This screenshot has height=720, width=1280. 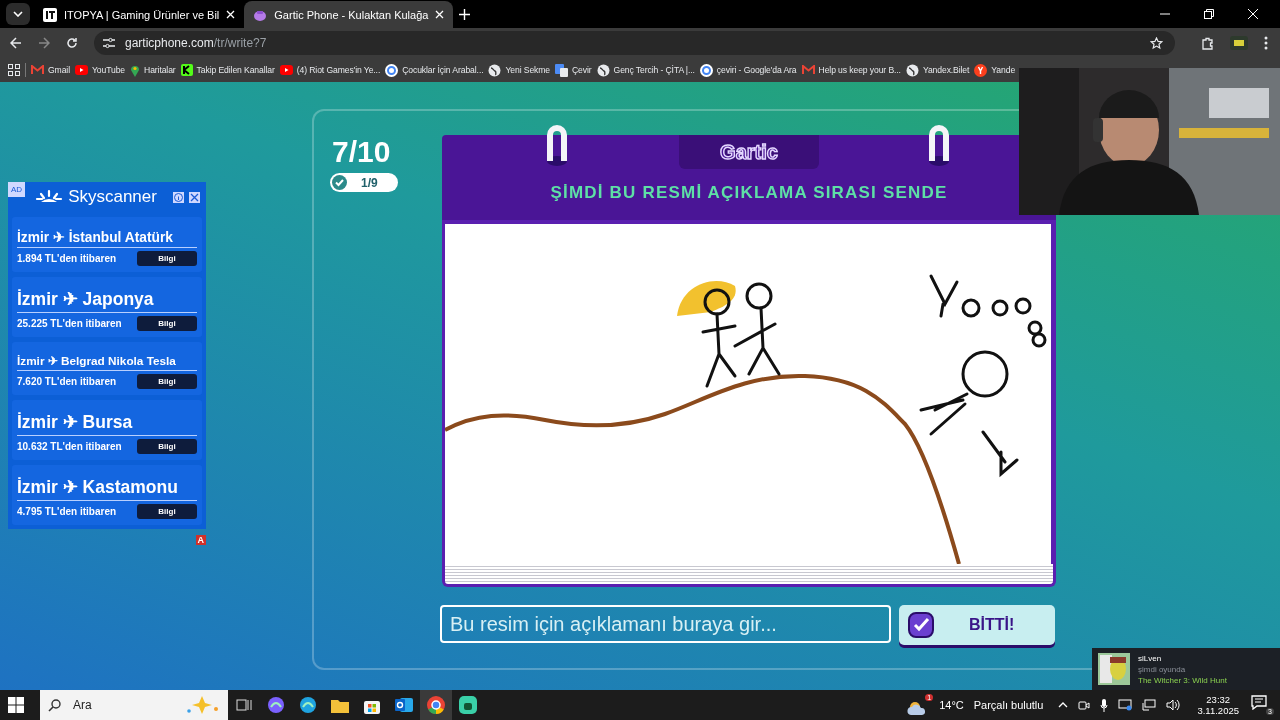 What do you see at coordinates (995, 70) in the screenshot?
I see `bookmark: Yande` at bounding box center [995, 70].